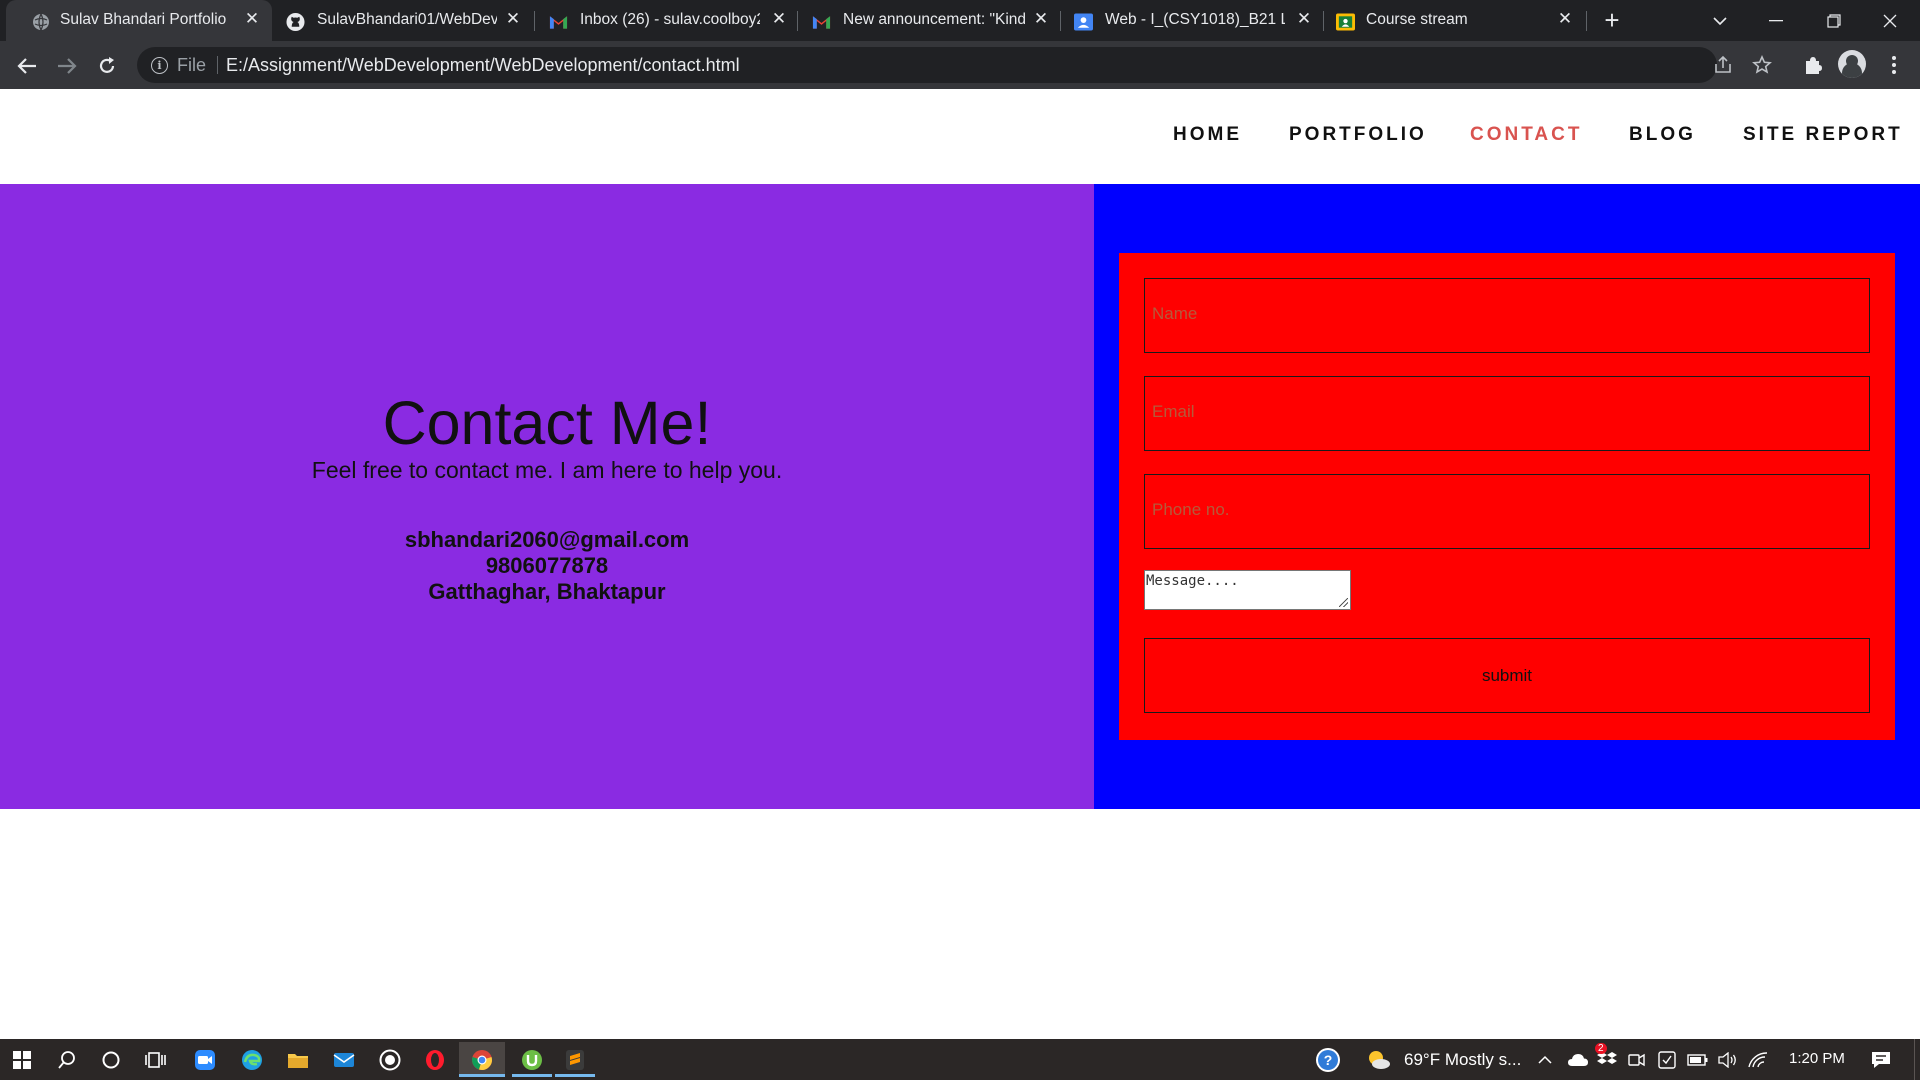  I want to click on profile-avatar, so click(1852, 64).